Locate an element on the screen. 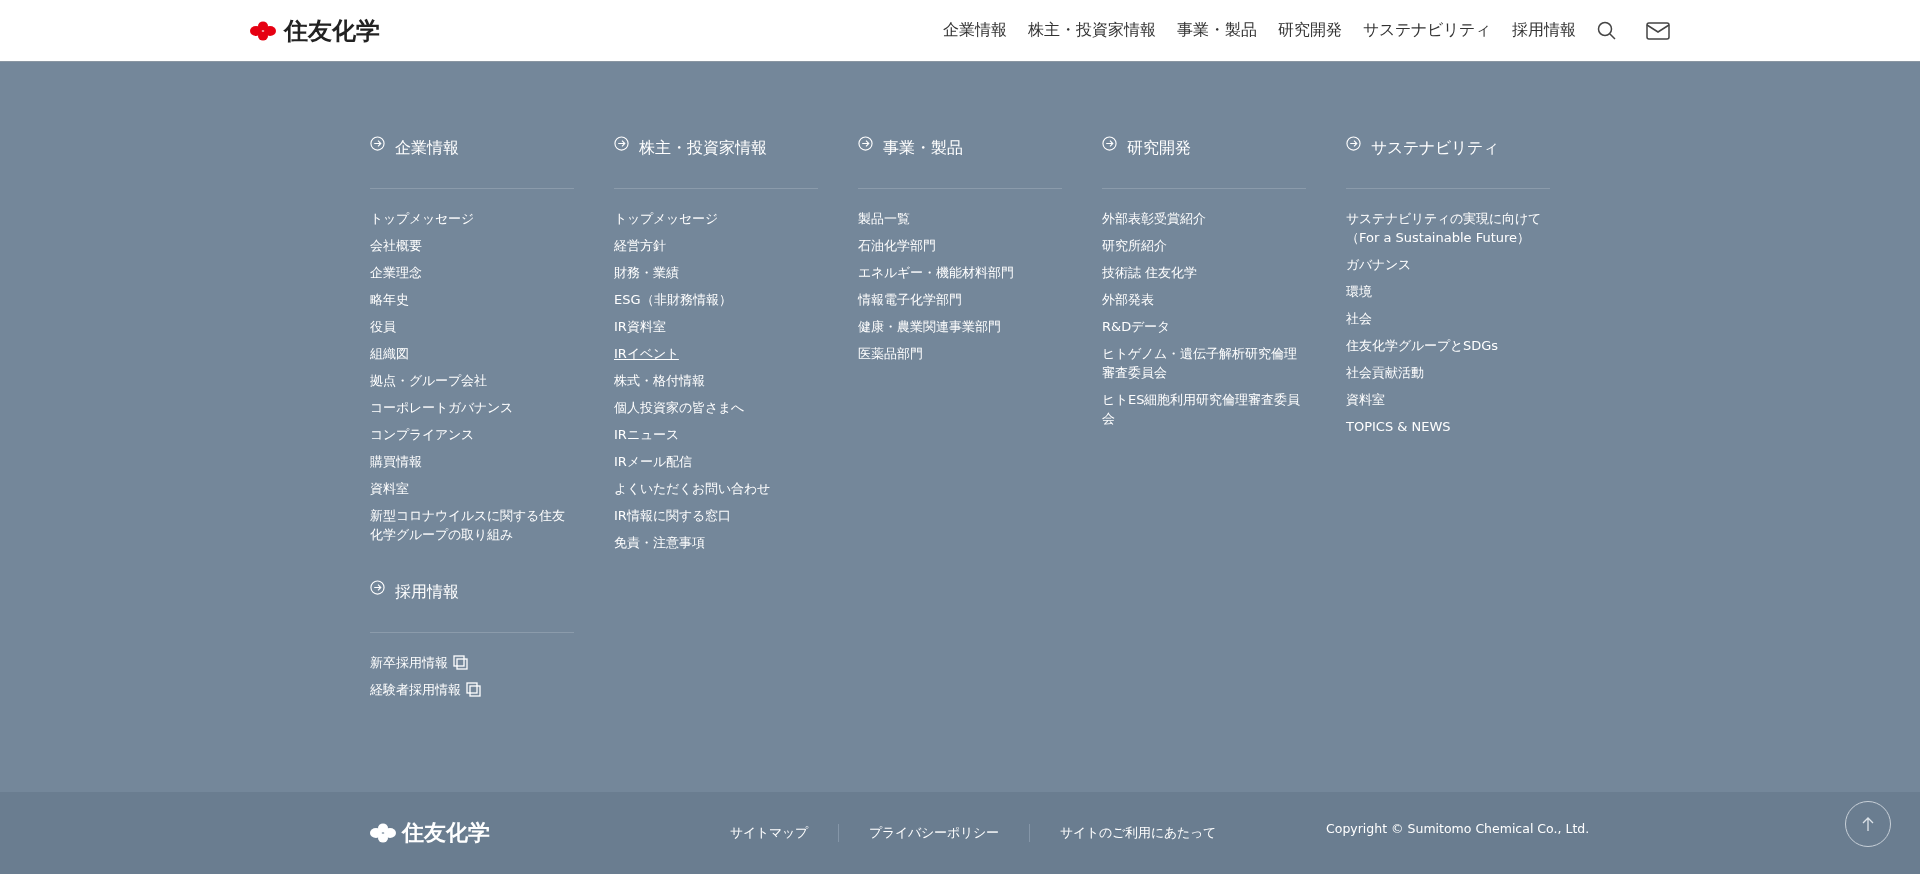  footer-link: 経験者採用情報 is located at coordinates (415, 689).